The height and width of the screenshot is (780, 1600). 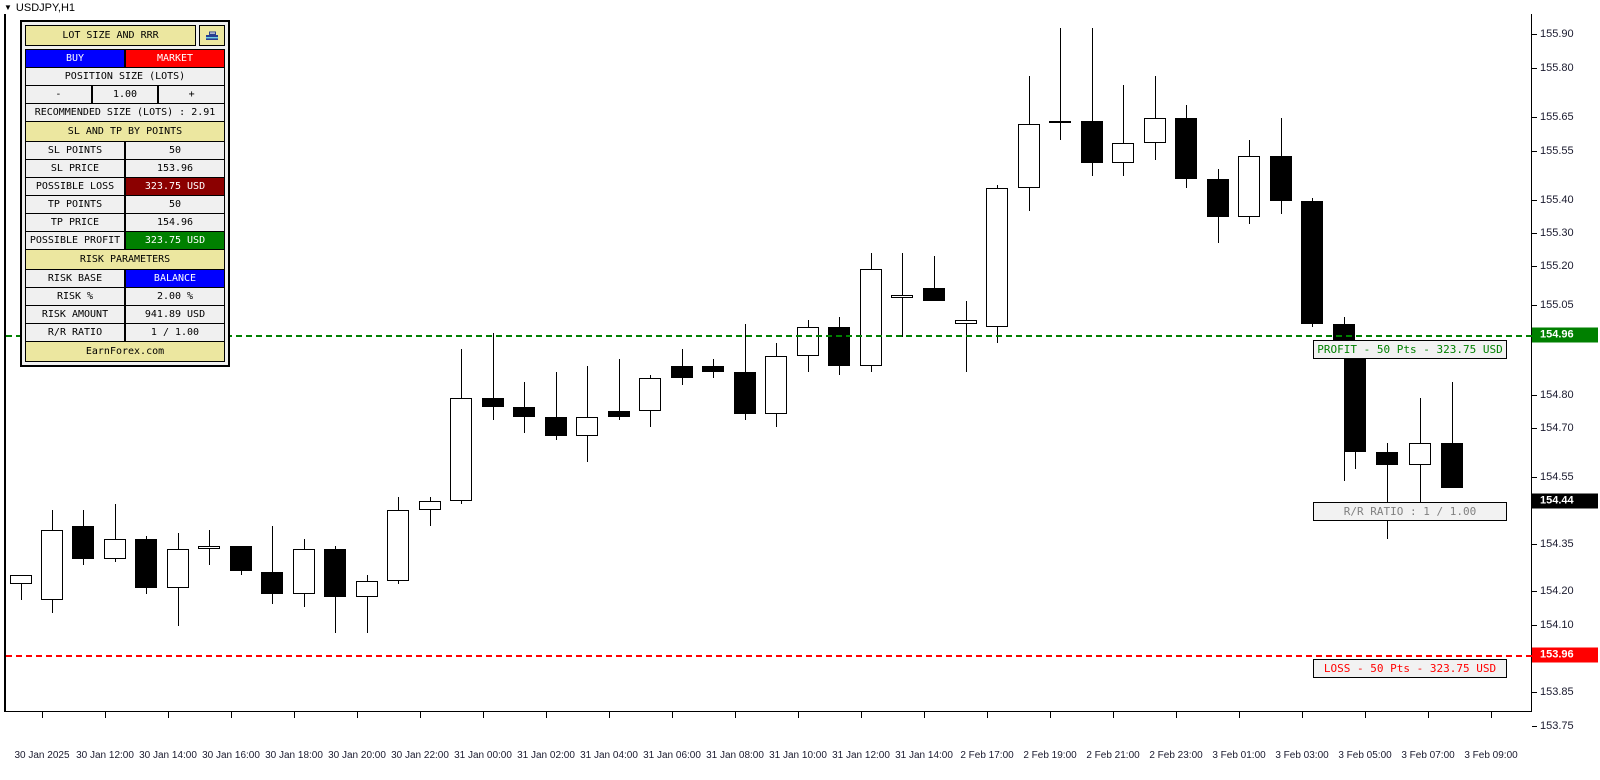 What do you see at coordinates (175, 168) in the screenshot?
I see `sltp-value: 153.96` at bounding box center [175, 168].